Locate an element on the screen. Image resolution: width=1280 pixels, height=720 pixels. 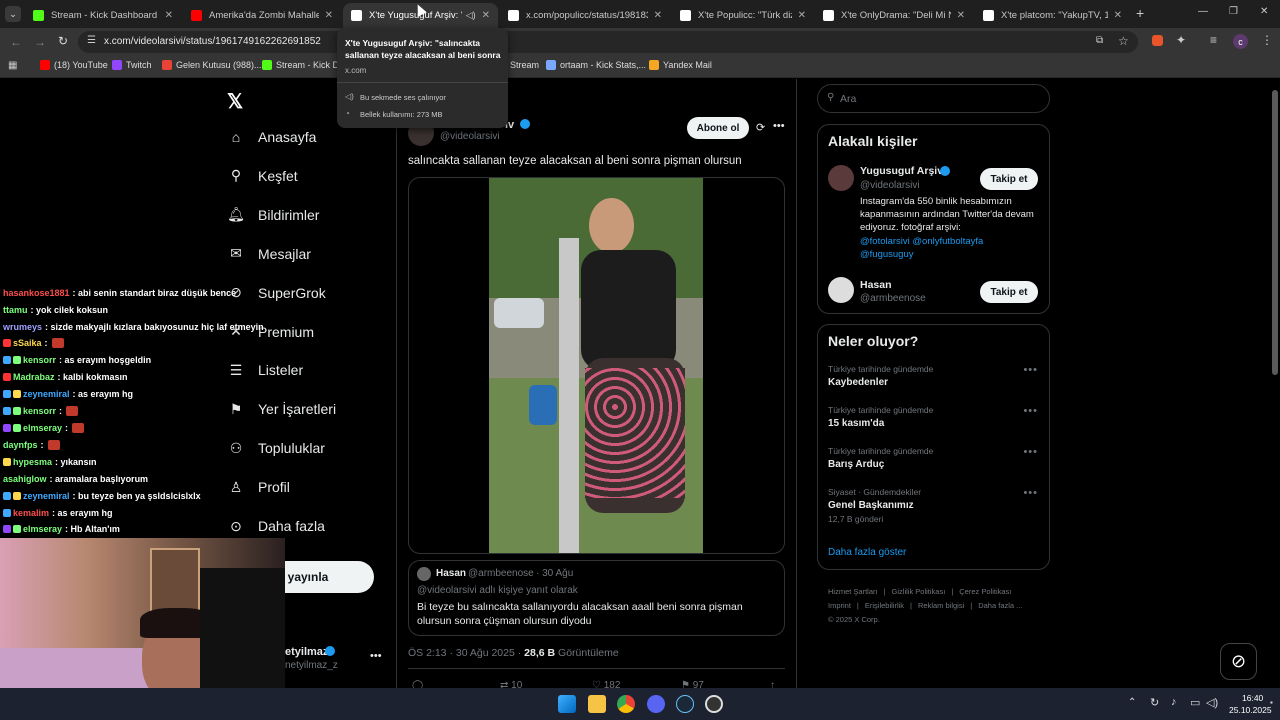
tray-chevron-icon: ⌃ is located at coordinates (1132, 702).